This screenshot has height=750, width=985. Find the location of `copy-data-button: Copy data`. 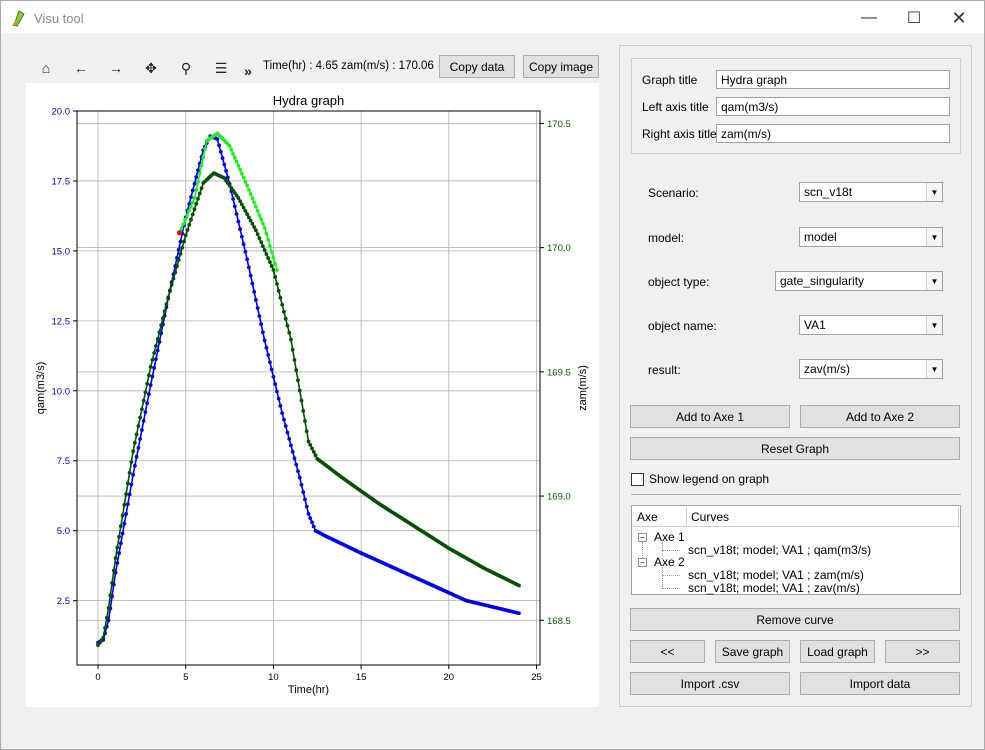

copy-data-button: Copy data is located at coordinates (477, 66).